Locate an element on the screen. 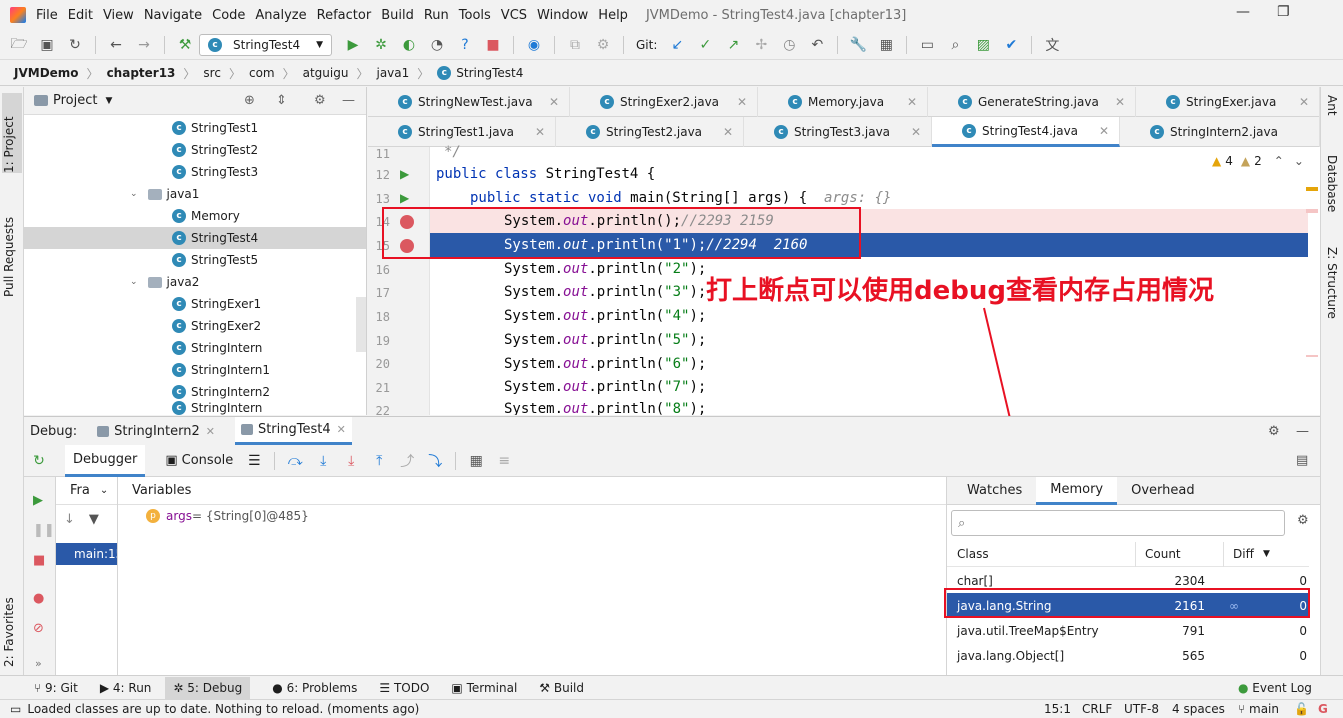 The width and height of the screenshot is (1343, 718). tree-item: c StringIntern is located at coordinates (217, 408).